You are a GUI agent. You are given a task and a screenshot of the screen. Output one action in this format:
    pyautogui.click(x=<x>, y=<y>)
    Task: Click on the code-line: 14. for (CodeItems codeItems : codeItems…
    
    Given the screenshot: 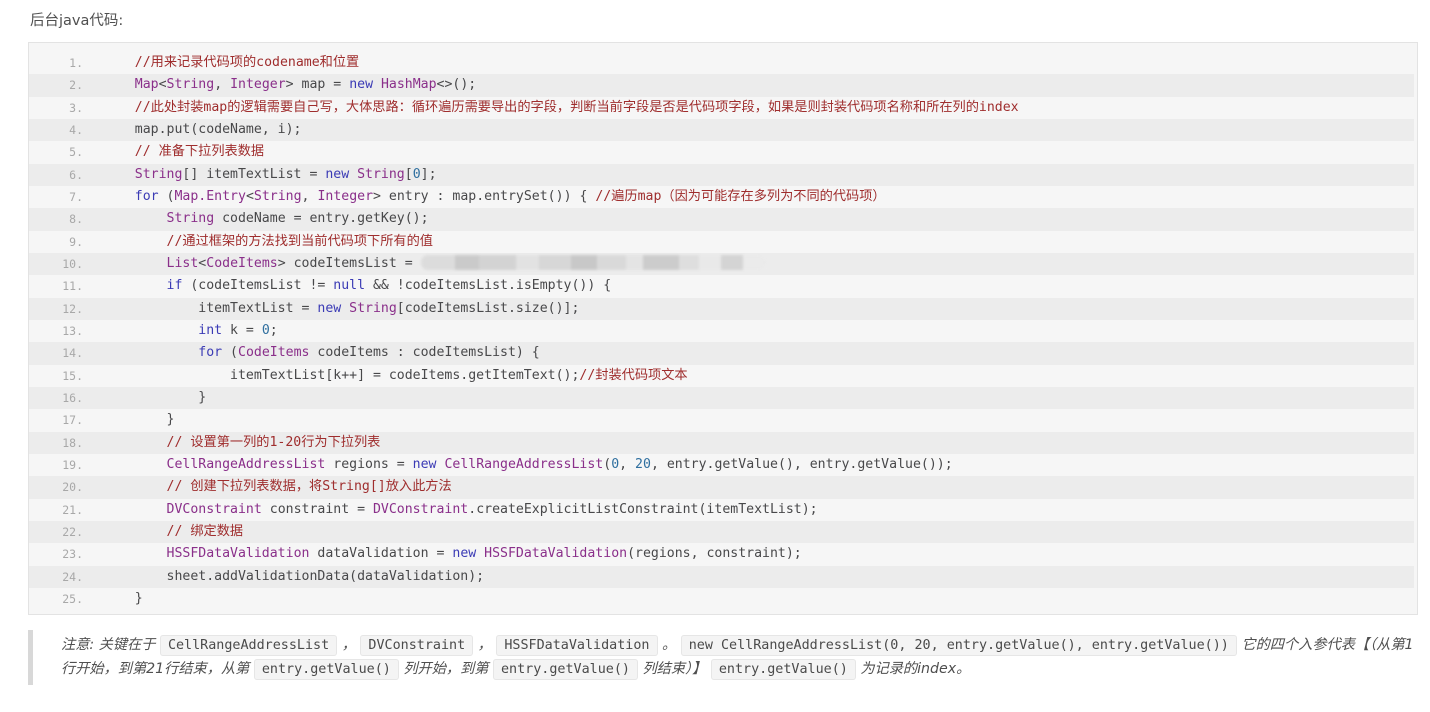 What is the action you would take?
    pyautogui.click(x=721, y=353)
    